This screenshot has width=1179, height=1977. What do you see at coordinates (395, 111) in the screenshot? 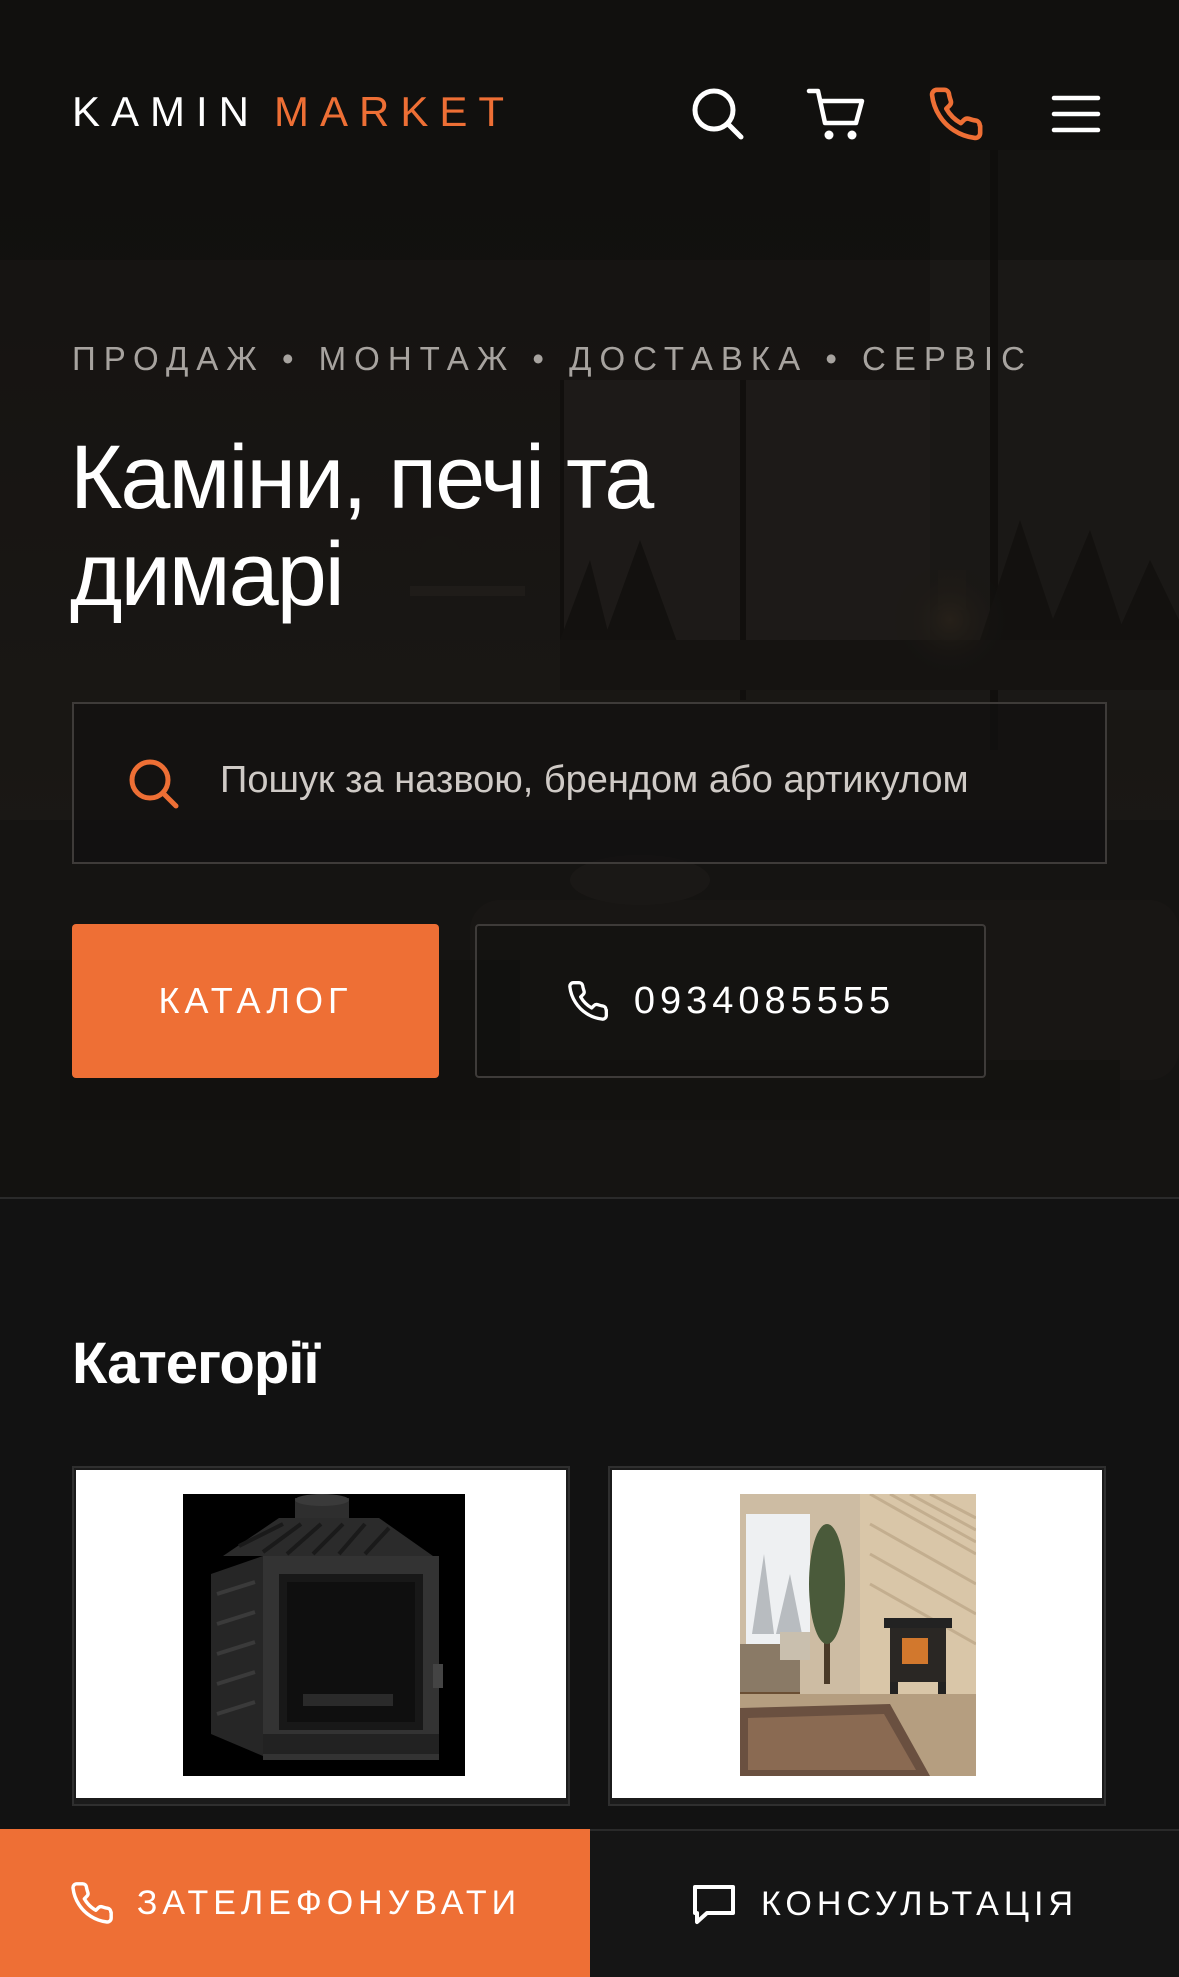
I see `logo-word-market: MARKET` at bounding box center [395, 111].